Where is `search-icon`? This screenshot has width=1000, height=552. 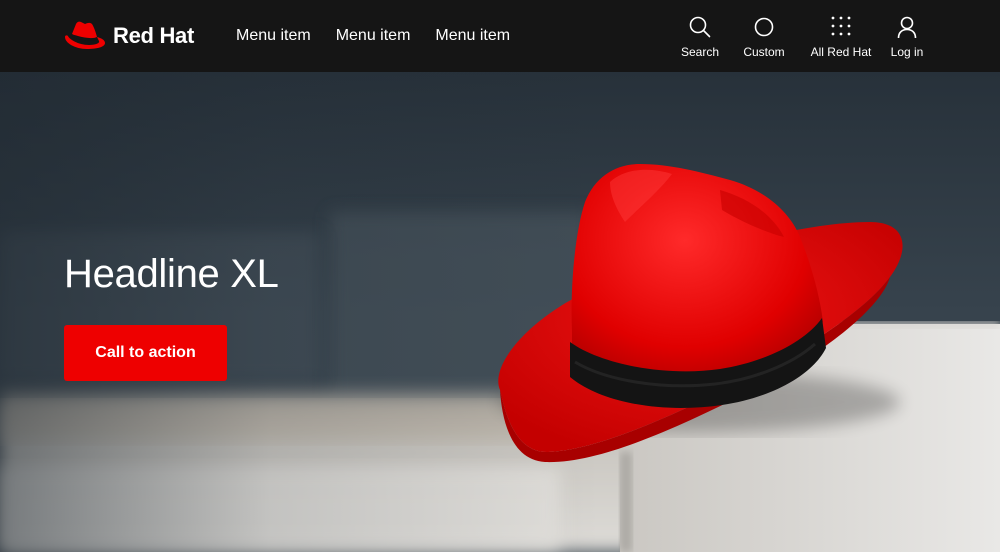
search-icon is located at coordinates (700, 27).